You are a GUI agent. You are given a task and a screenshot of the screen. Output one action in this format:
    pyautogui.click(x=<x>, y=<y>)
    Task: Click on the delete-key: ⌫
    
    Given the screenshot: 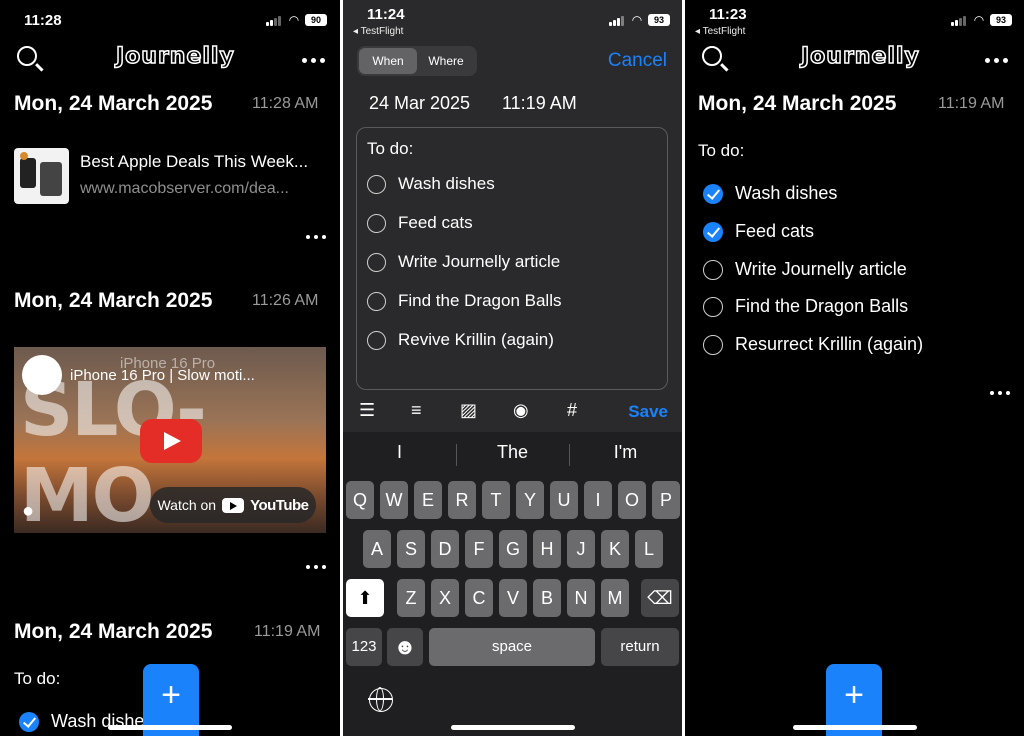 What is the action you would take?
    pyautogui.click(x=660, y=598)
    